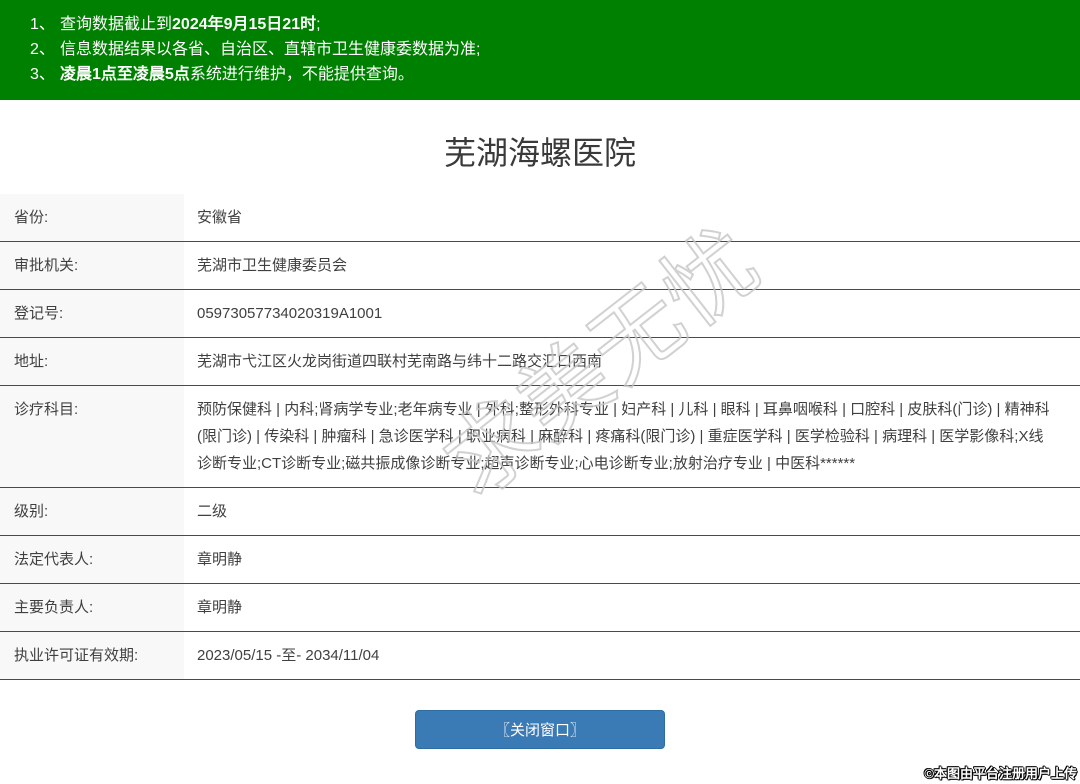 This screenshot has width=1080, height=784. I want to click on upload-credit-label: ©本图由平台注册用户上传, so click(1000, 773).